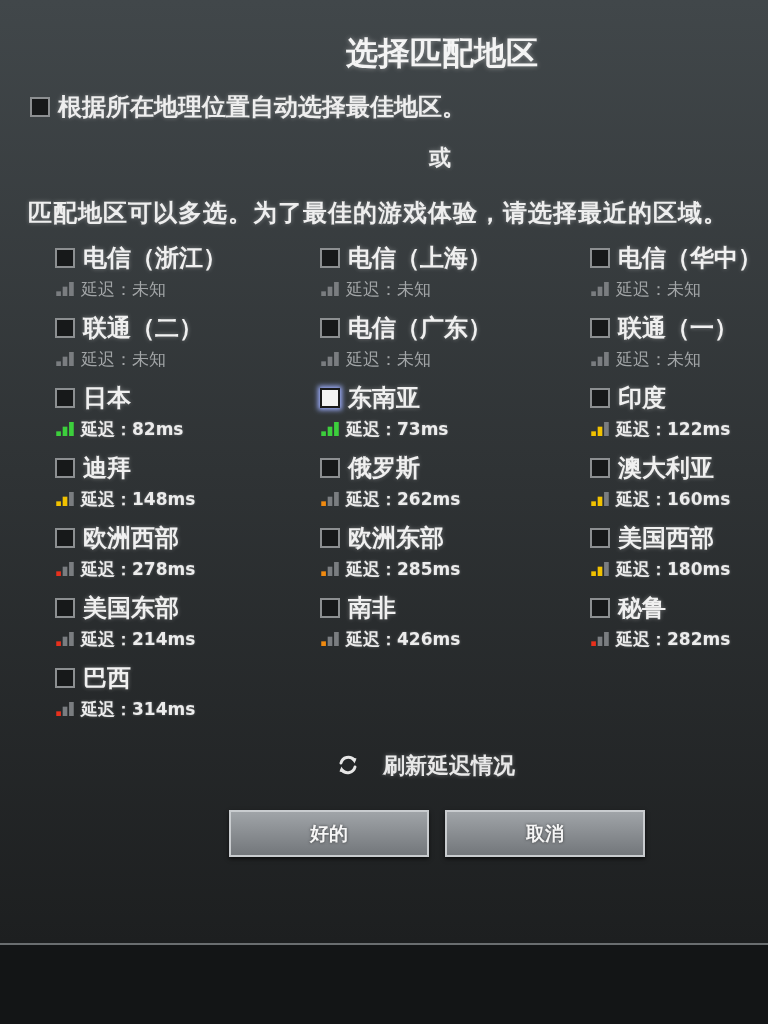  Describe the element at coordinates (132, 429) in the screenshot. I see `latency-text: 延迟：82ms` at that location.